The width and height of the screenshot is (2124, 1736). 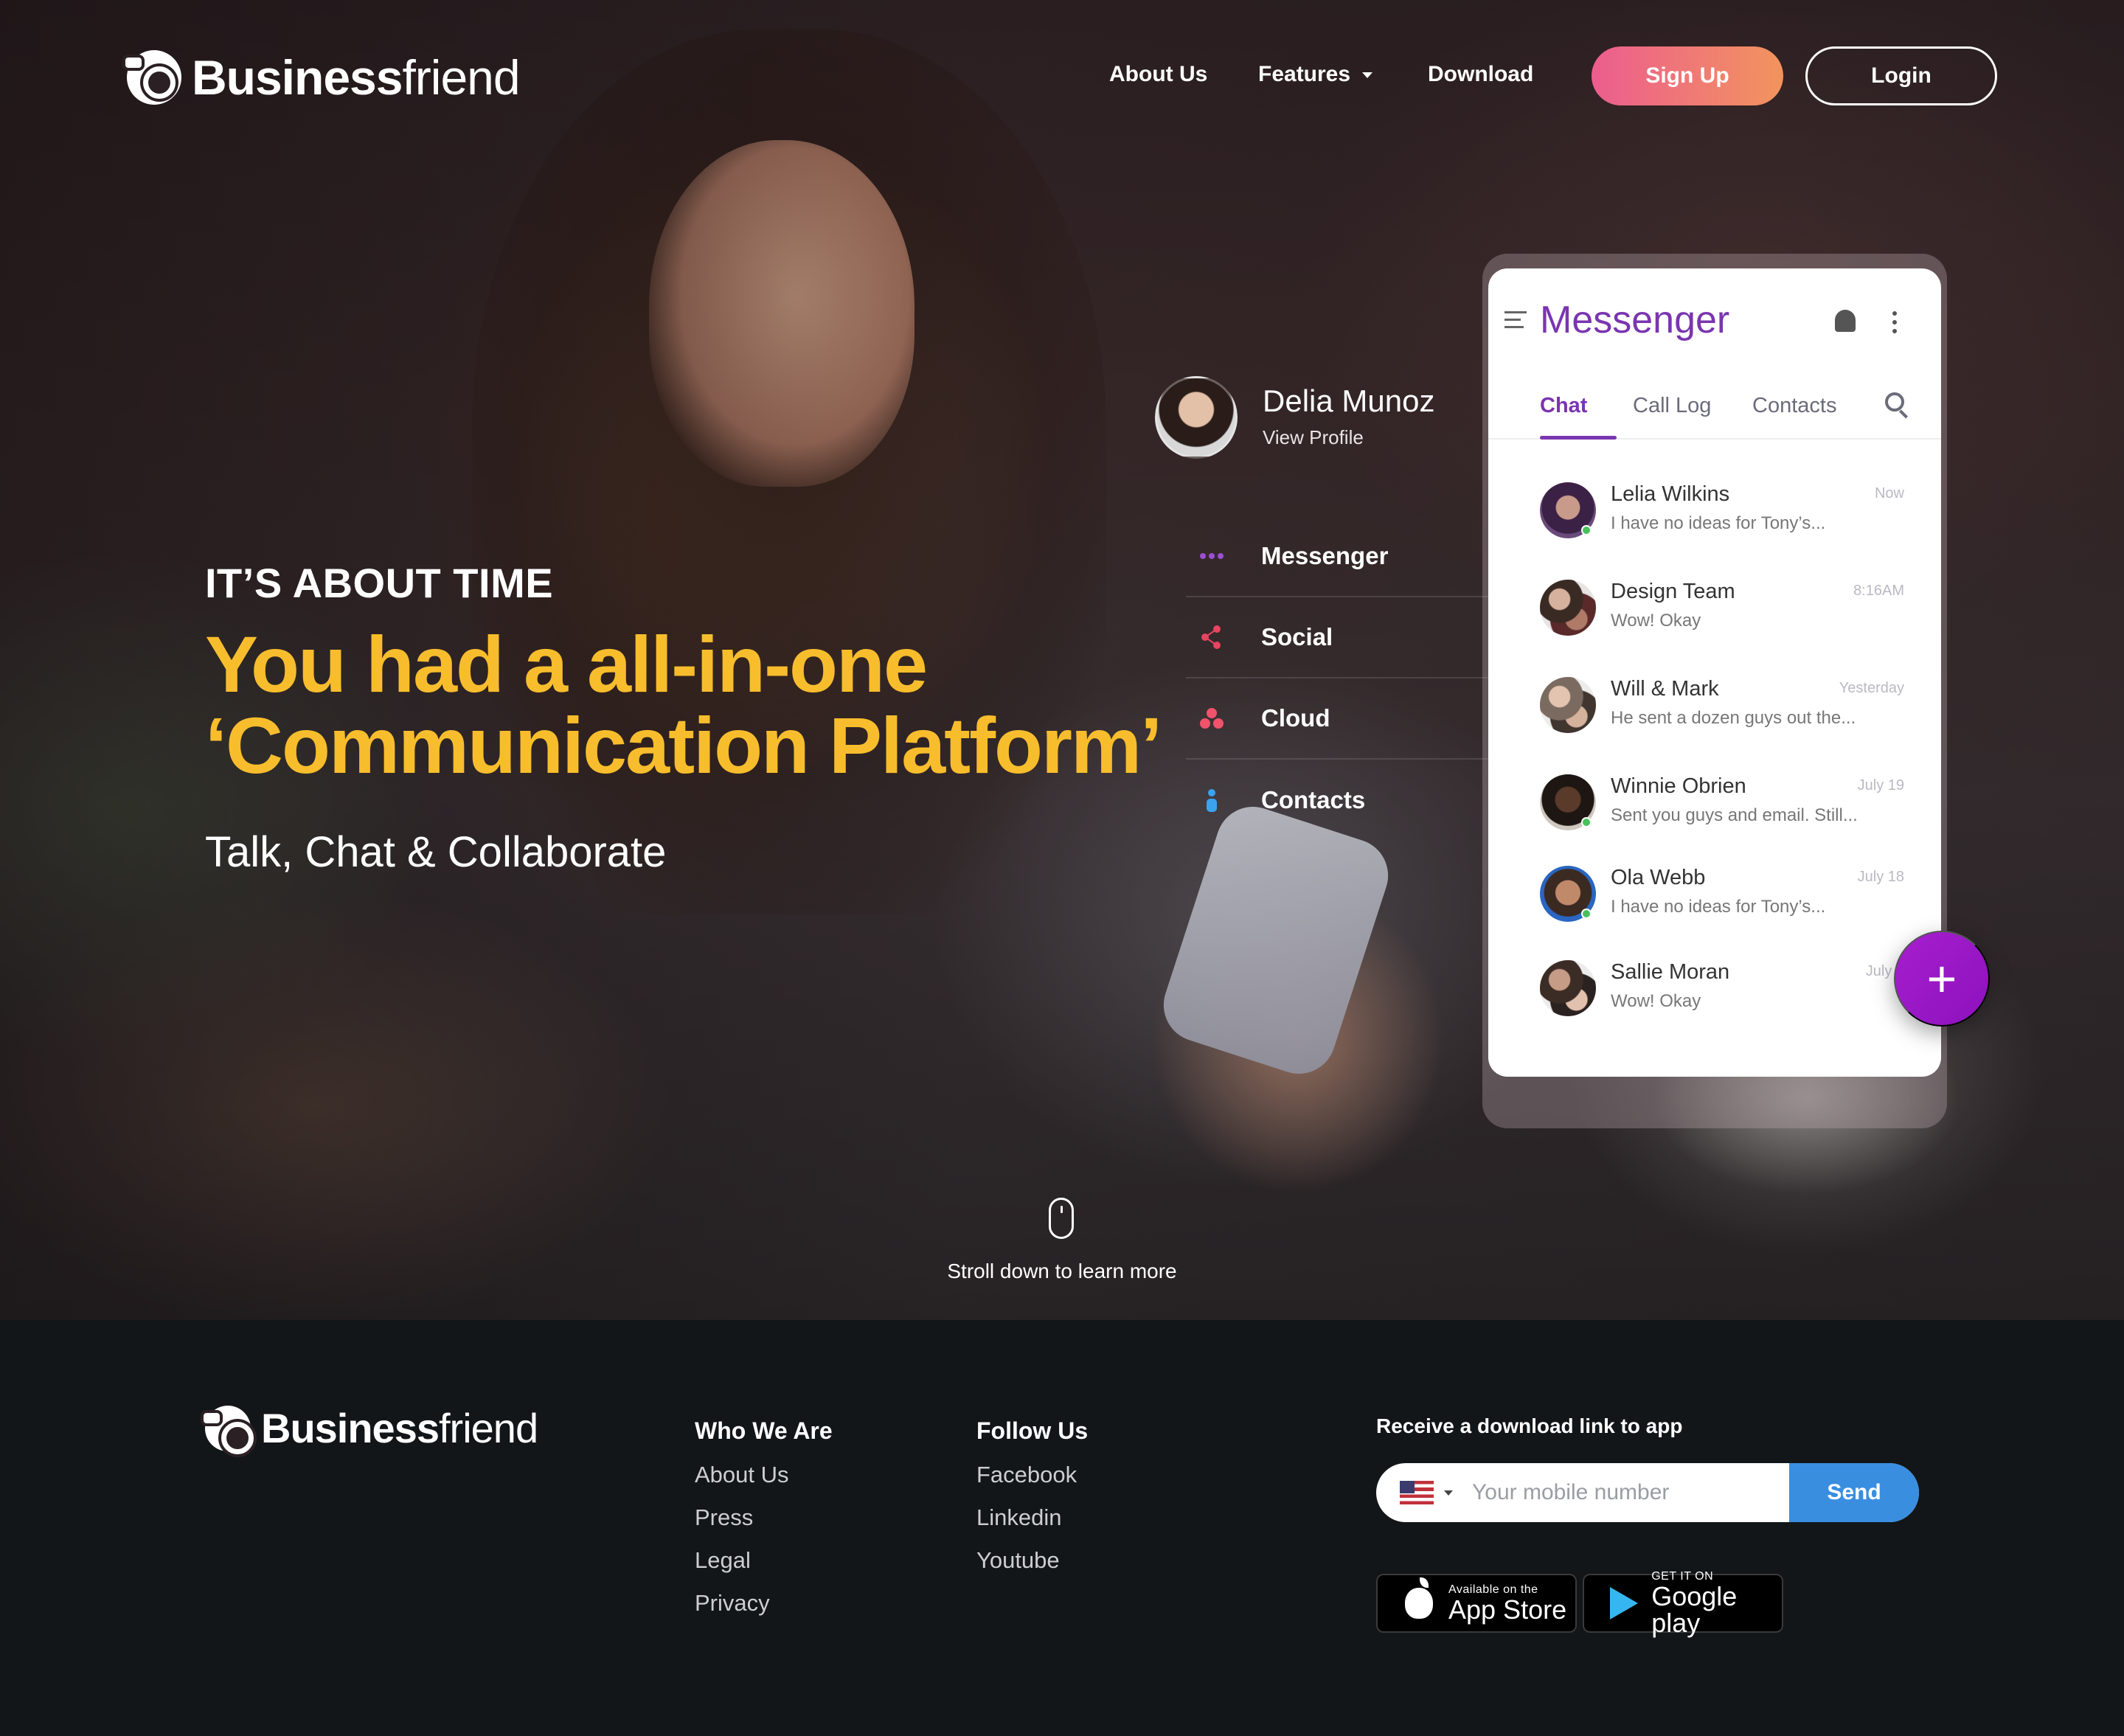 I want to click on chat-time: July 19, so click(x=1880, y=786).